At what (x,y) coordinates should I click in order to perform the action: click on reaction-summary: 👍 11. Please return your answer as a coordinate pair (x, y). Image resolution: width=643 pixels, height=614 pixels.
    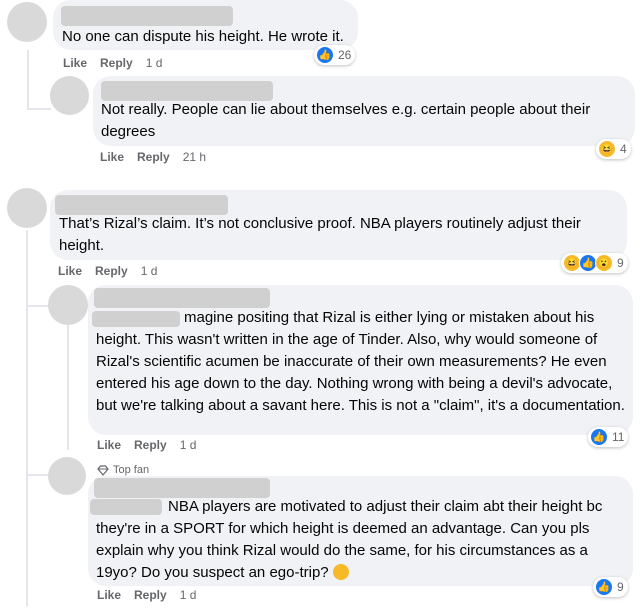
    Looking at the image, I should click on (608, 437).